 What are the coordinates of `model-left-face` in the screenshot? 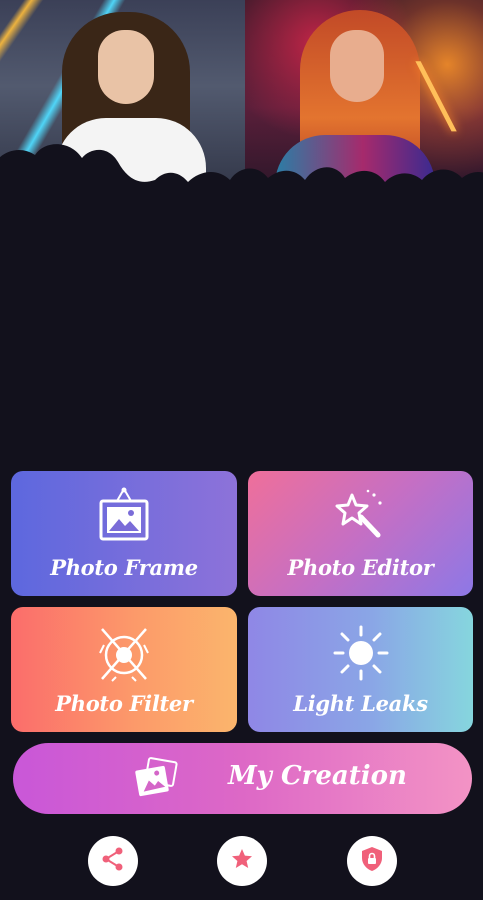 It's located at (126, 67).